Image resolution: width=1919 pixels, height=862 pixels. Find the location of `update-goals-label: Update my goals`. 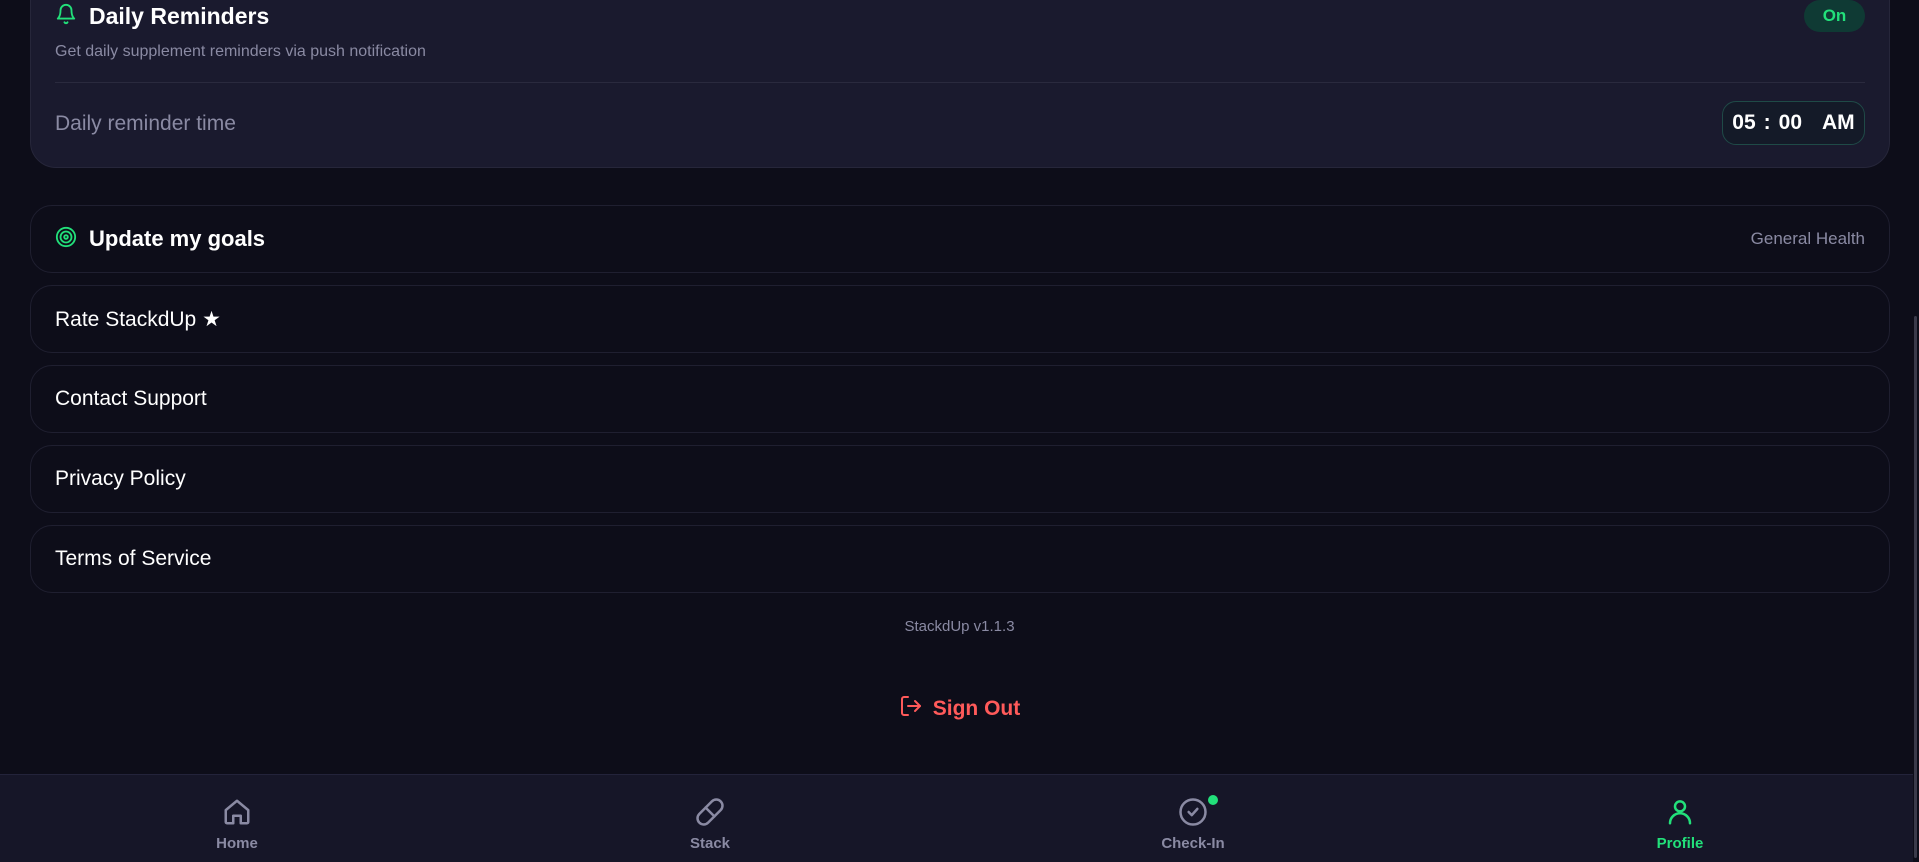

update-goals-label: Update my goals is located at coordinates (177, 238).